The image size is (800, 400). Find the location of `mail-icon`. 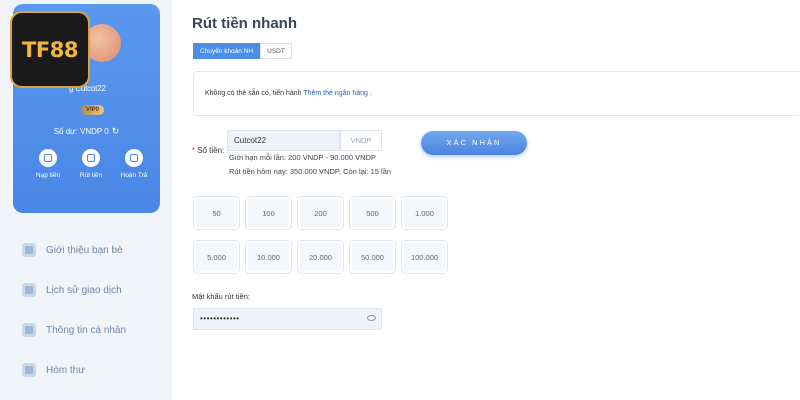

mail-icon is located at coordinates (29, 370).